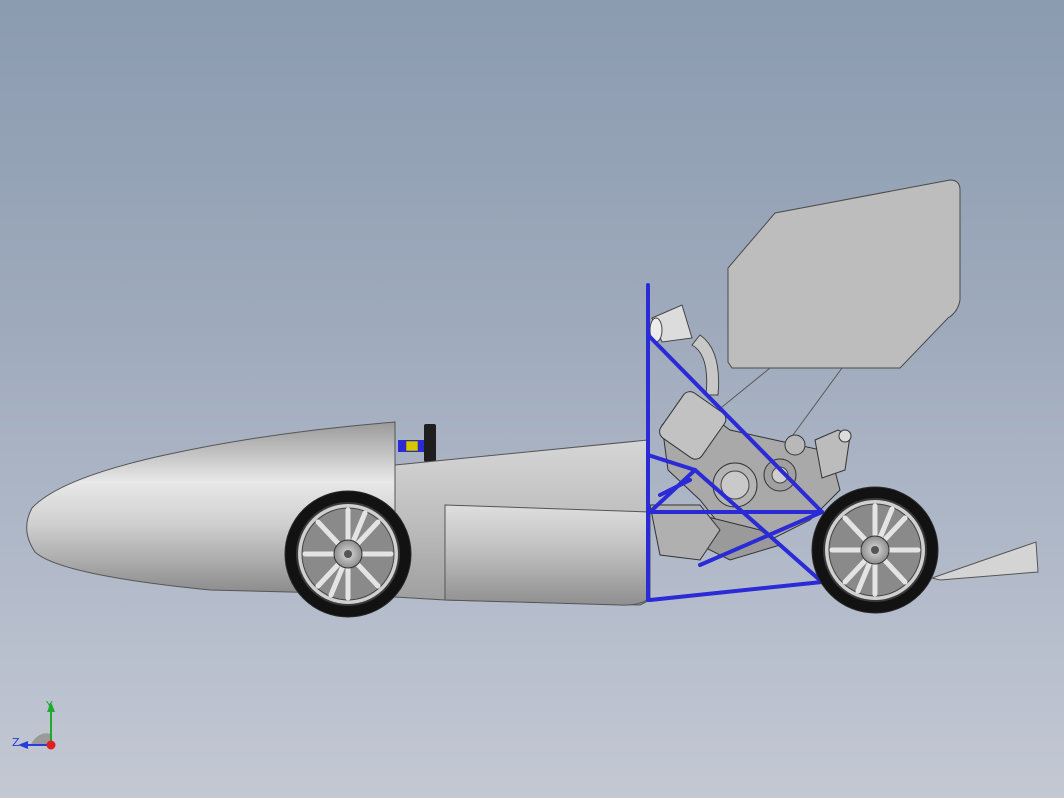 This screenshot has height=798, width=1064. I want to click on triad-z-label: Z, so click(16, 742).